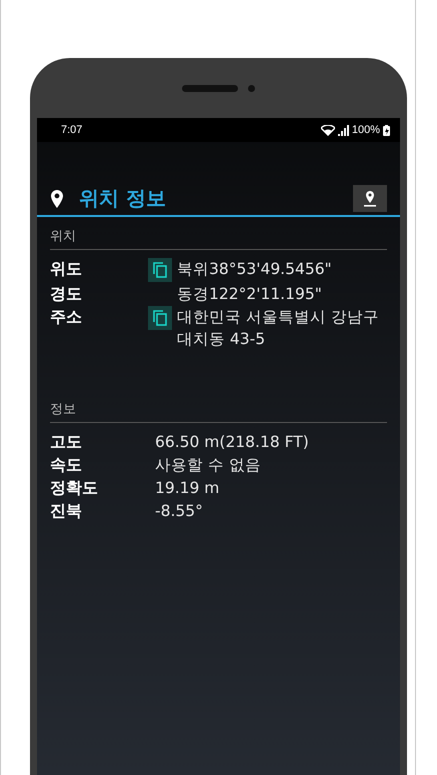 The height and width of the screenshot is (775, 437). I want to click on field-label: 경도, so click(66, 294).